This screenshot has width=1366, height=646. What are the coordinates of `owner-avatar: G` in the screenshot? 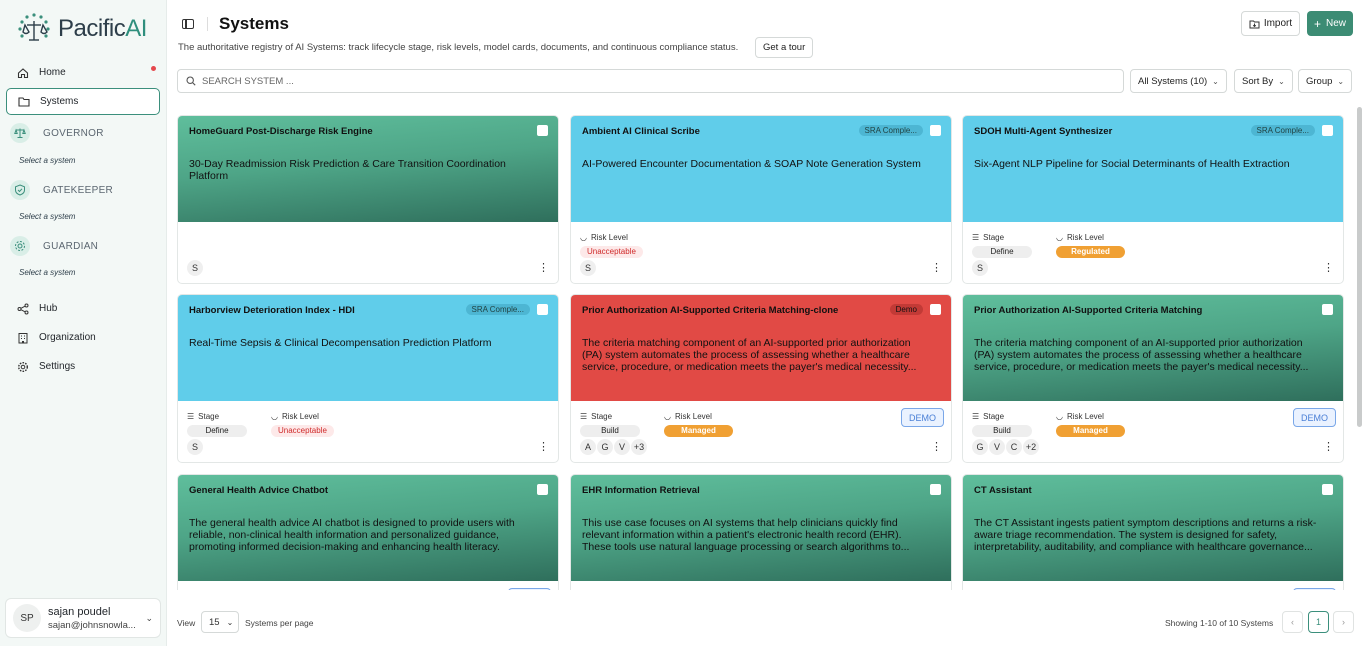 It's located at (605, 447).